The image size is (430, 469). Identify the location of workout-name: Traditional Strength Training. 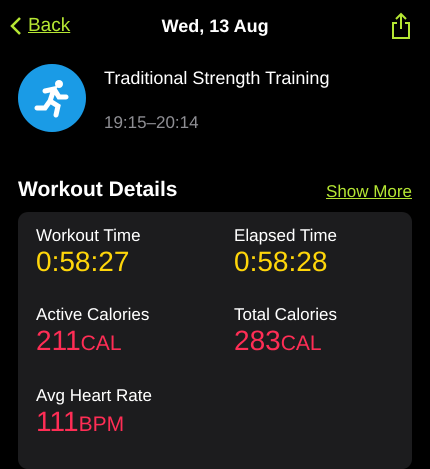
(217, 78).